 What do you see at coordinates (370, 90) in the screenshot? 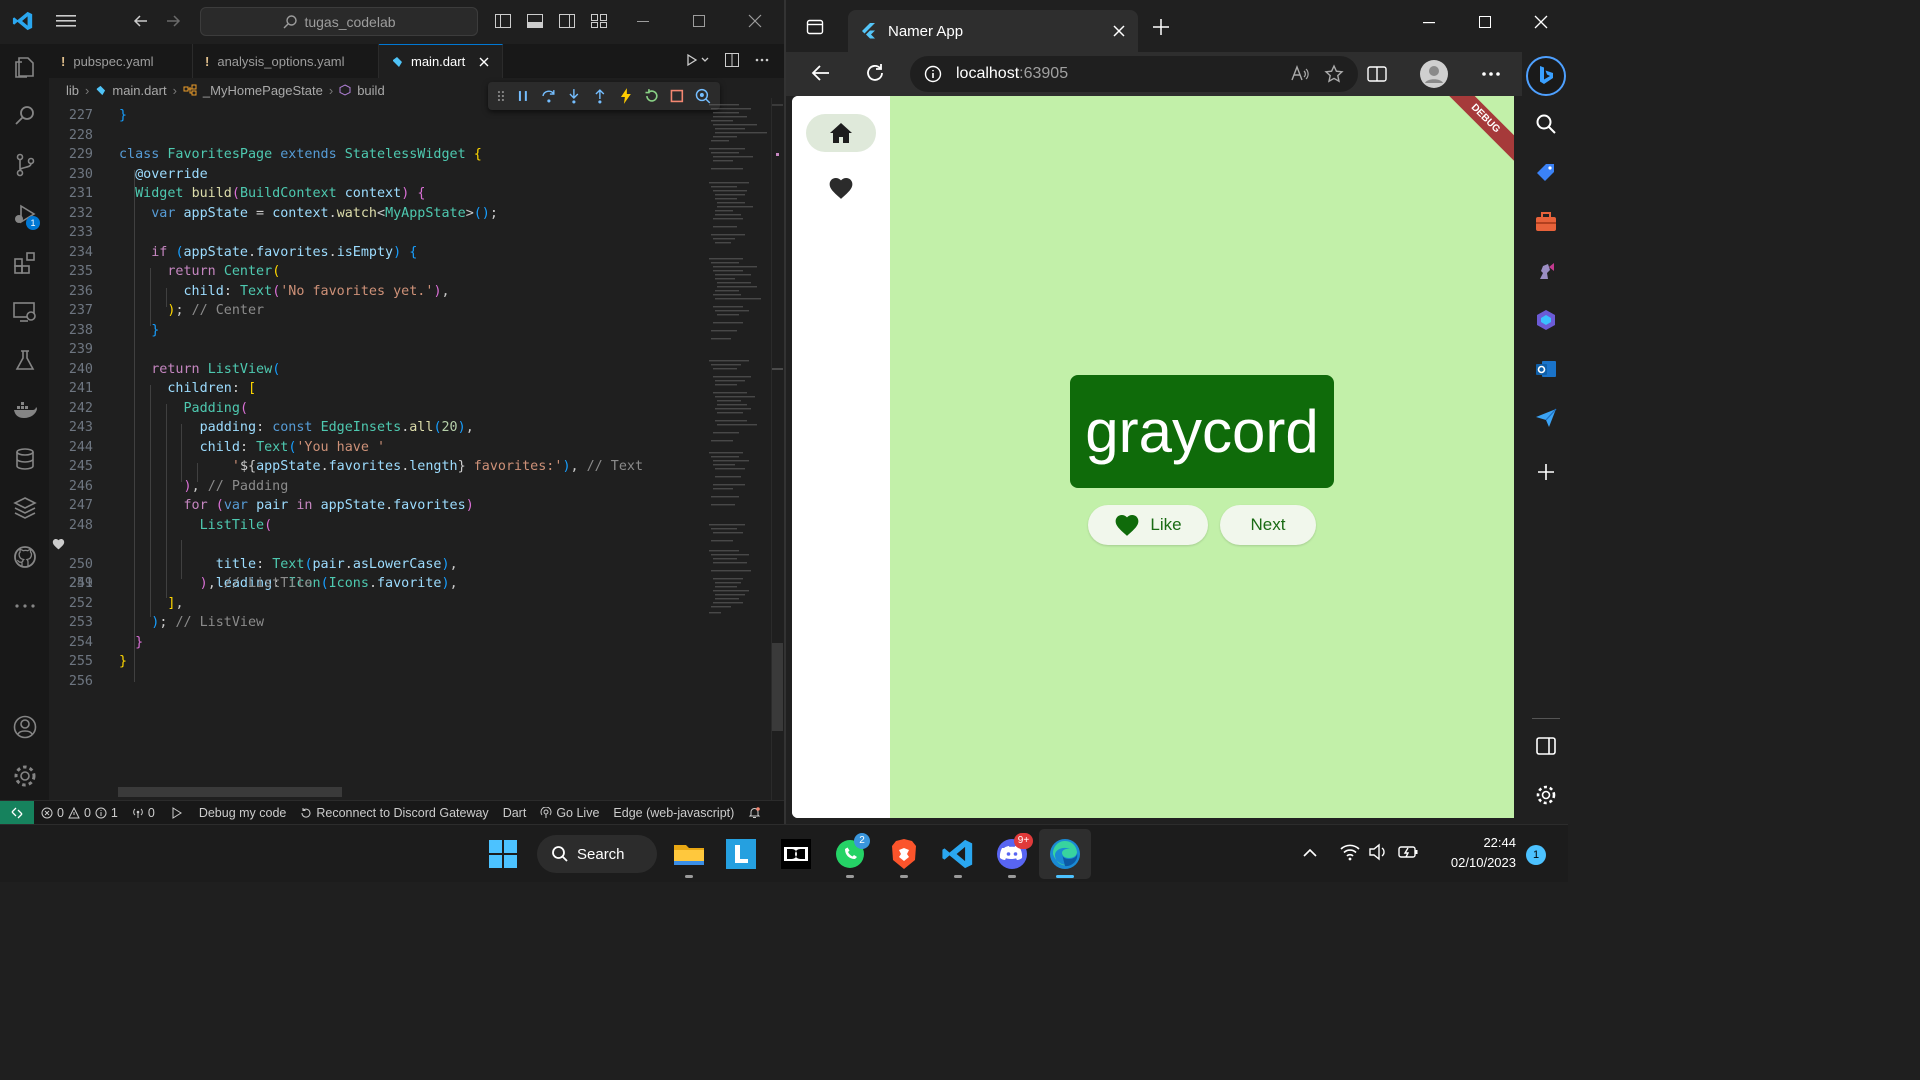
I see `breadcrumb-method: build` at bounding box center [370, 90].